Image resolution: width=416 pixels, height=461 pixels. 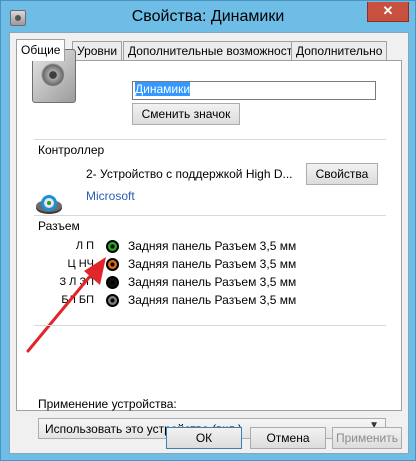 What do you see at coordinates (53, 75) in the screenshot?
I see `speaker-cone-icon` at bounding box center [53, 75].